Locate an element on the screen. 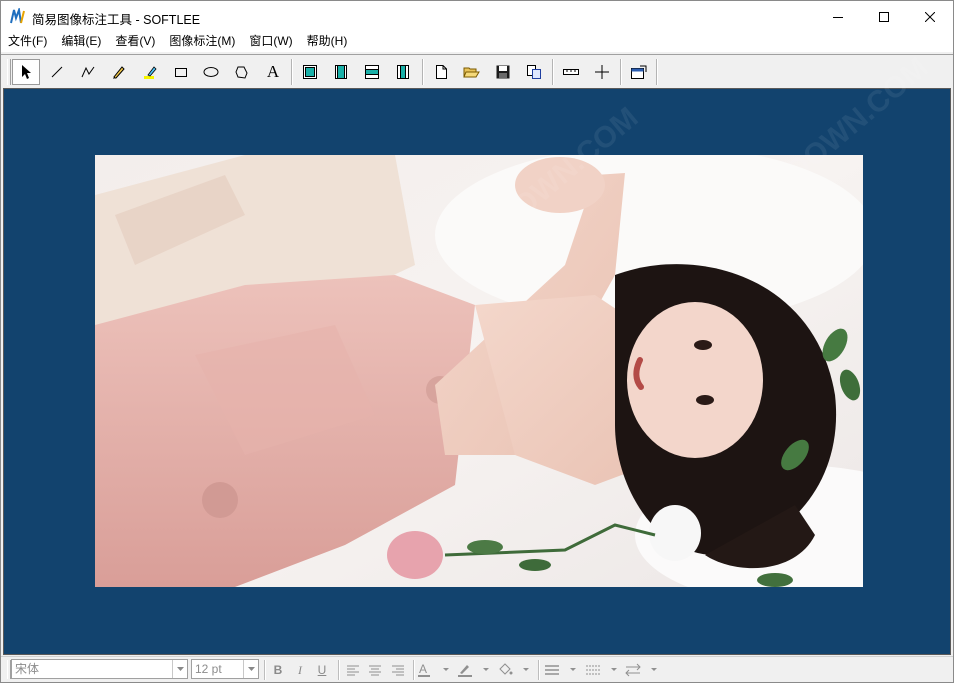 The image size is (954, 683). font-family-value: 宋体 is located at coordinates (27, 669).